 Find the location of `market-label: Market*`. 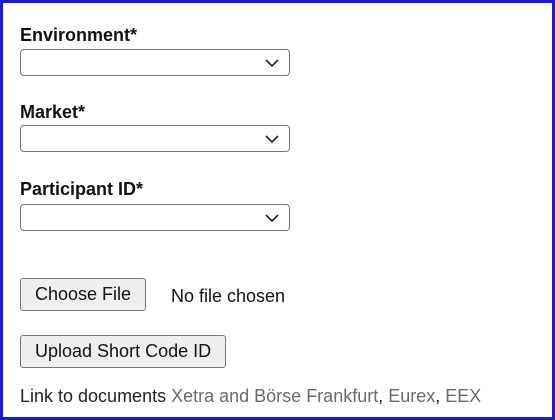

market-label: Market* is located at coordinates (53, 112).